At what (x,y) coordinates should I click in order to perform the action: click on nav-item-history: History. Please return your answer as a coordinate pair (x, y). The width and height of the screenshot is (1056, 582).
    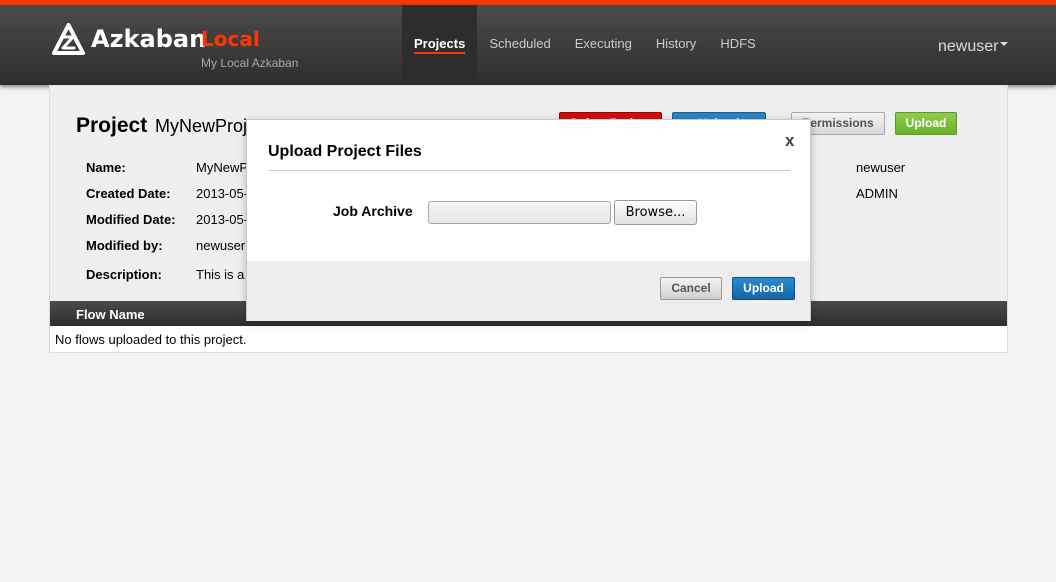
    Looking at the image, I should click on (676, 45).